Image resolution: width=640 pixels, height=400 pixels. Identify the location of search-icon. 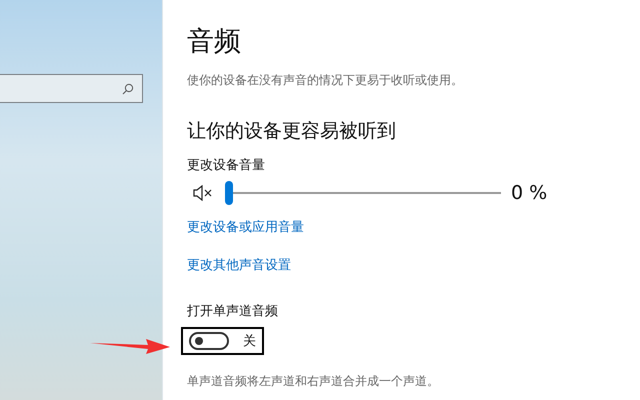
(128, 89).